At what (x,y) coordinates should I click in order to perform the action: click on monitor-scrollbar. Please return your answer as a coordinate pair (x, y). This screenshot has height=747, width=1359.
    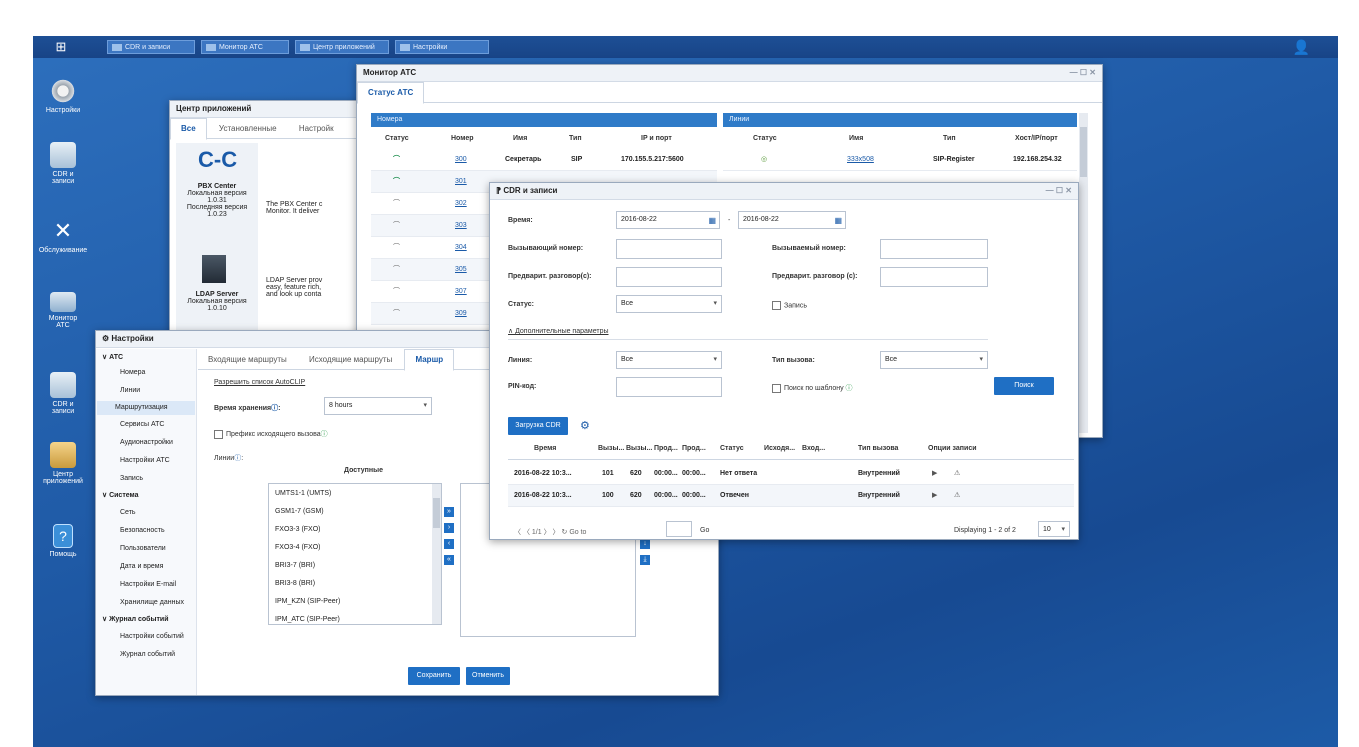
    Looking at the image, I should click on (1083, 273).